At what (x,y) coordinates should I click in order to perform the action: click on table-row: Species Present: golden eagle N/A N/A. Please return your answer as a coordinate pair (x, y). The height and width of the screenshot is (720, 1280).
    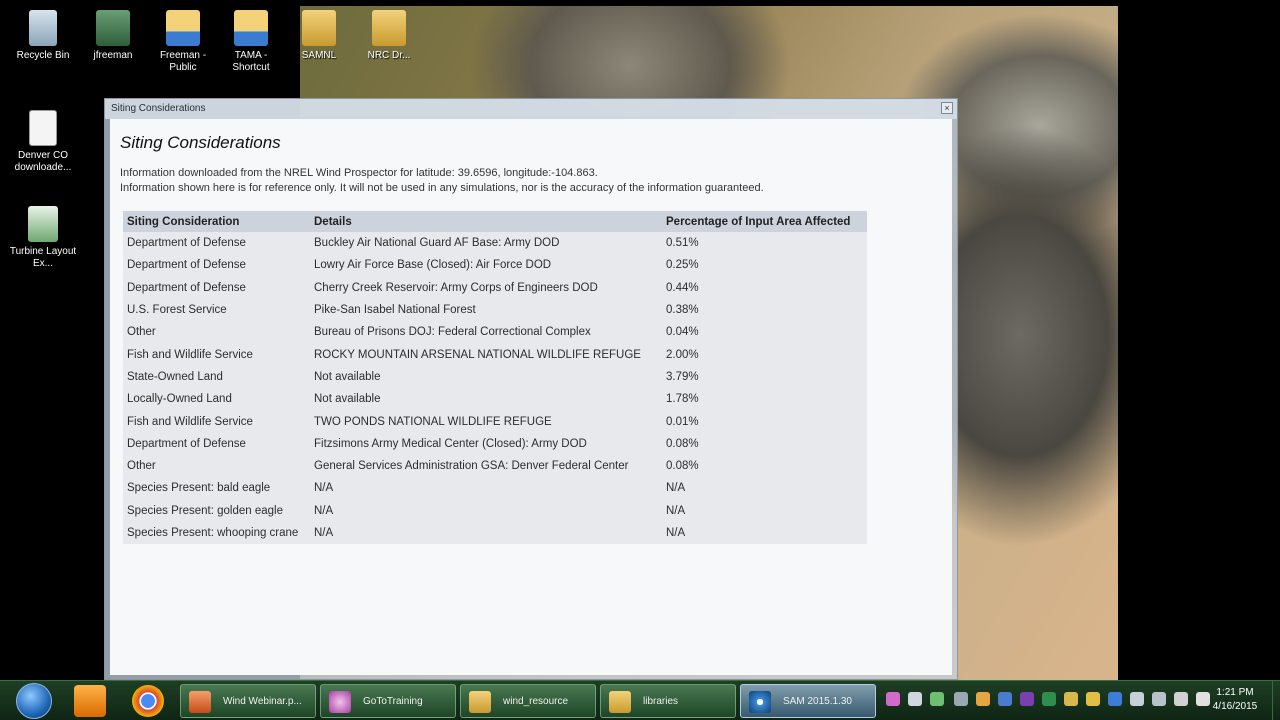
    Looking at the image, I should click on (495, 510).